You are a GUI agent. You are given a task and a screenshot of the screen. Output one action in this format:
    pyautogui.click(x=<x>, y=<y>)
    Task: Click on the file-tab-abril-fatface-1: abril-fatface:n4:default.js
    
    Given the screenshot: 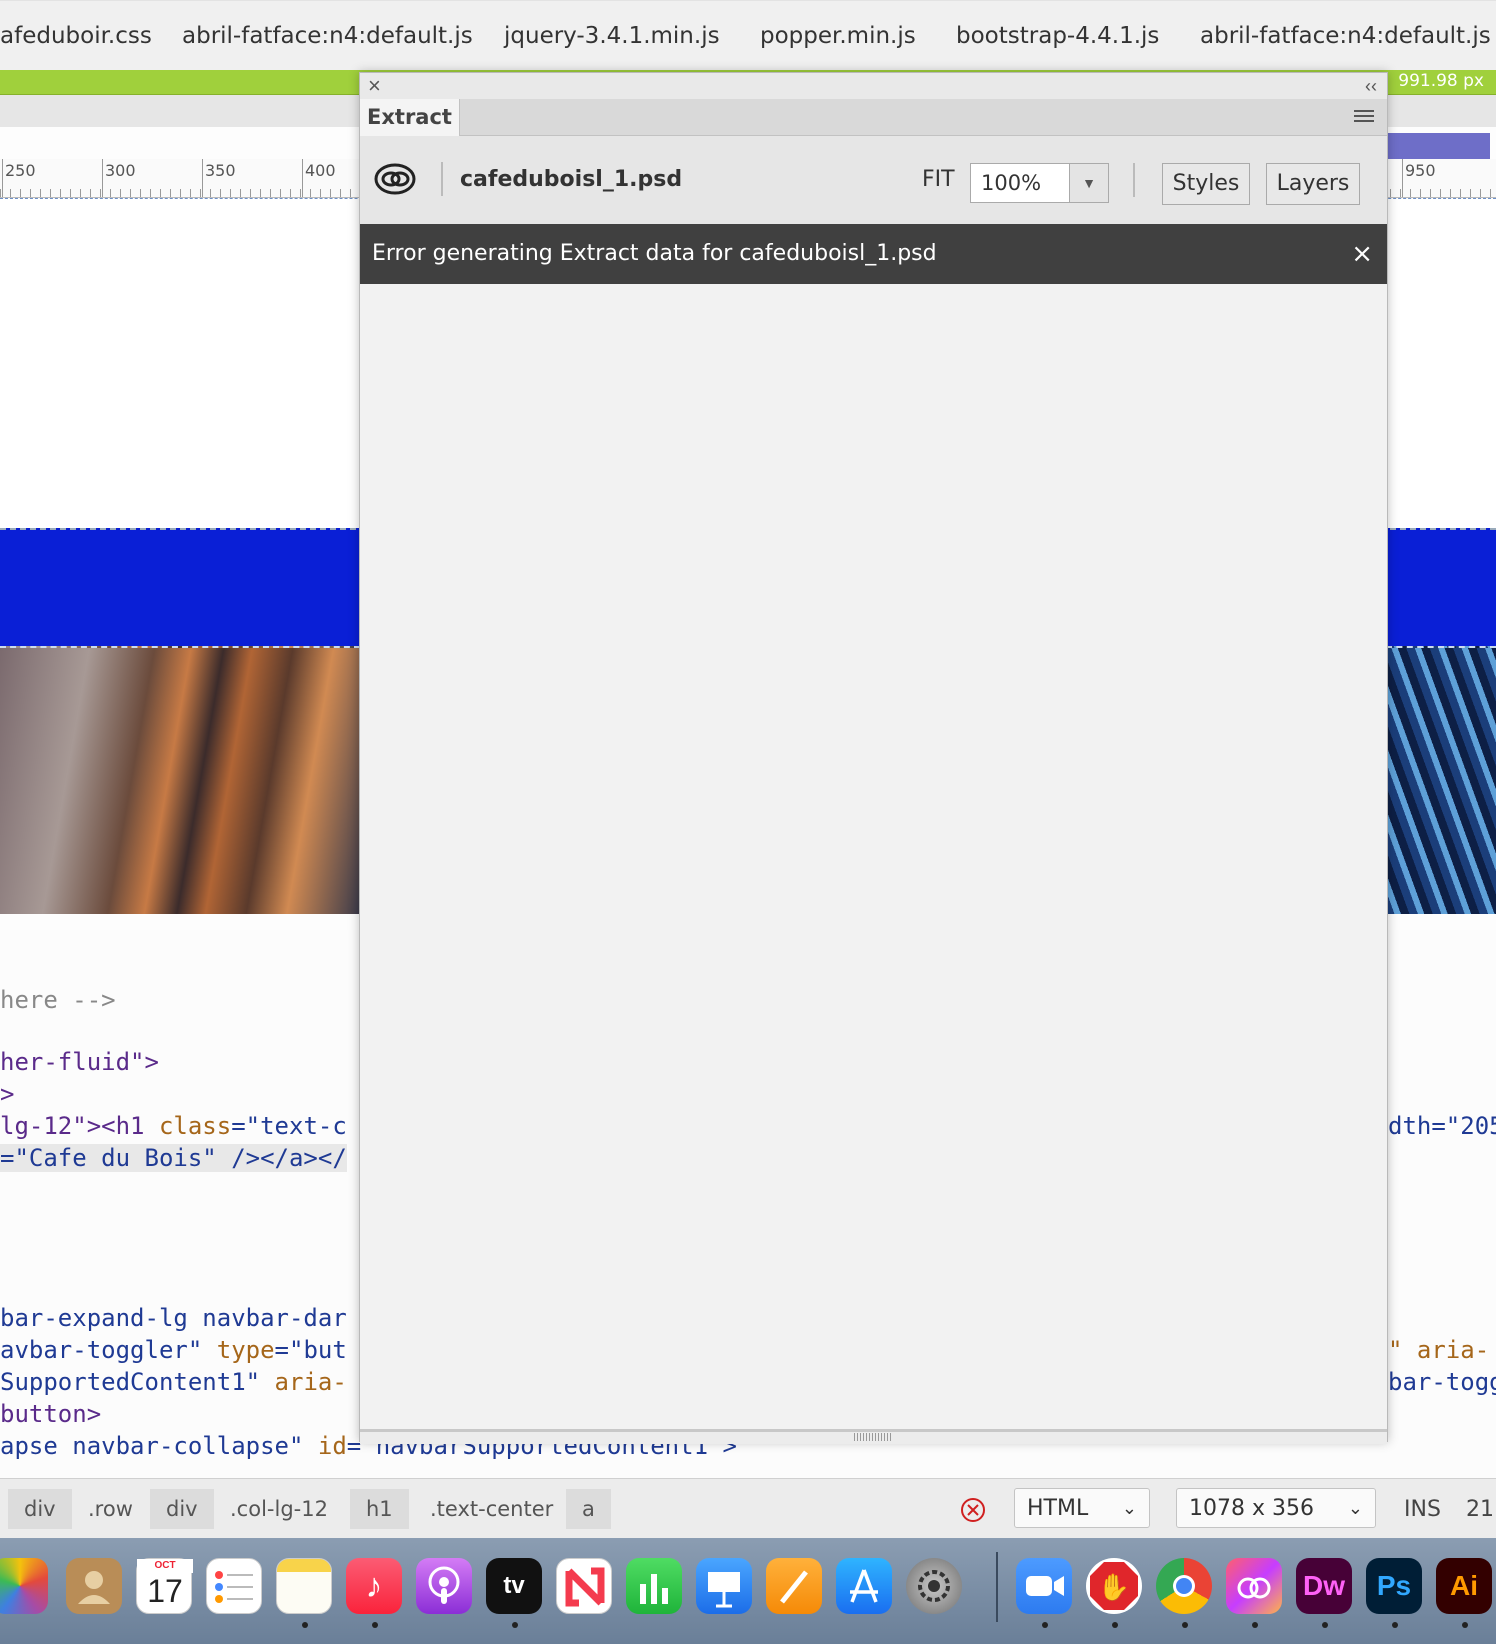 What is the action you would take?
    pyautogui.click(x=327, y=36)
    